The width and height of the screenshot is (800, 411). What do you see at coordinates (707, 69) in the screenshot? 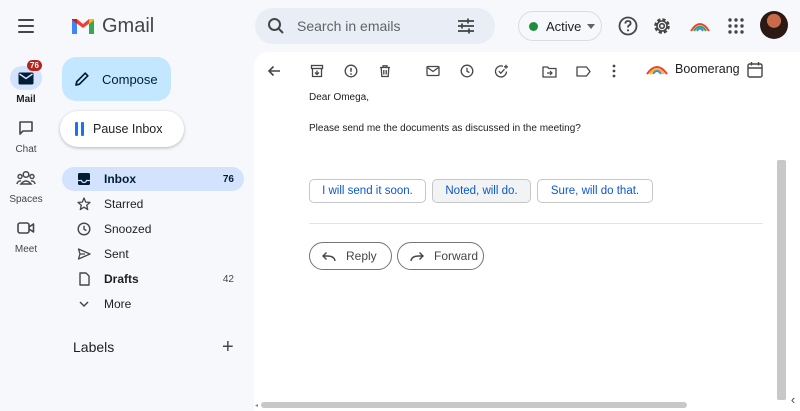
I see `boomerang-label: Boomerang` at bounding box center [707, 69].